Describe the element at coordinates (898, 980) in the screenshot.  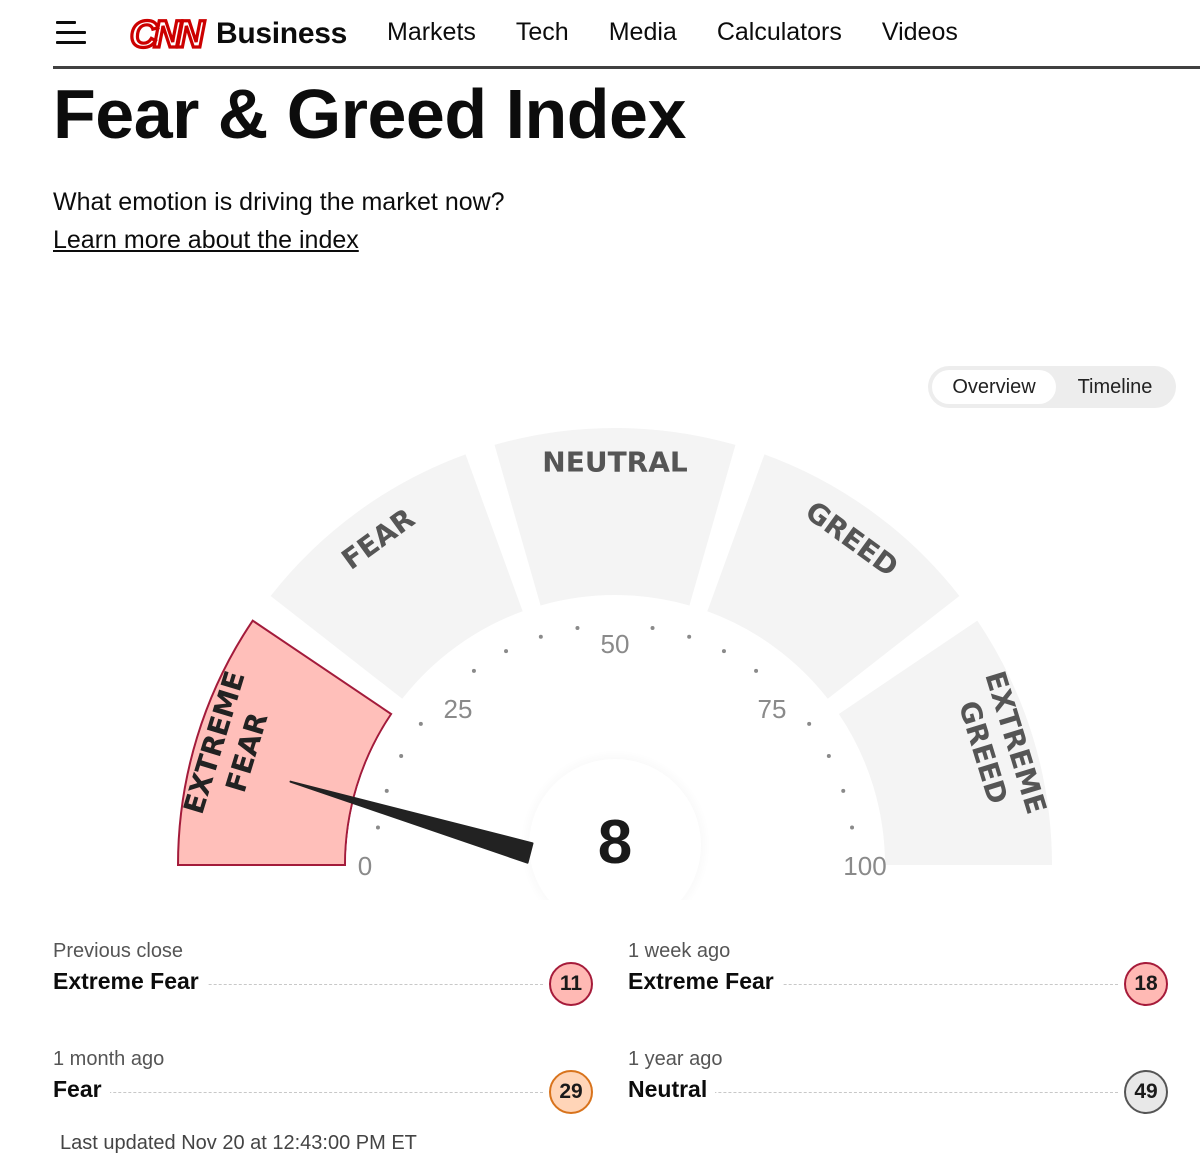
I see `stat-1-week-ago: 1 week ago Extreme Fear 18` at that location.